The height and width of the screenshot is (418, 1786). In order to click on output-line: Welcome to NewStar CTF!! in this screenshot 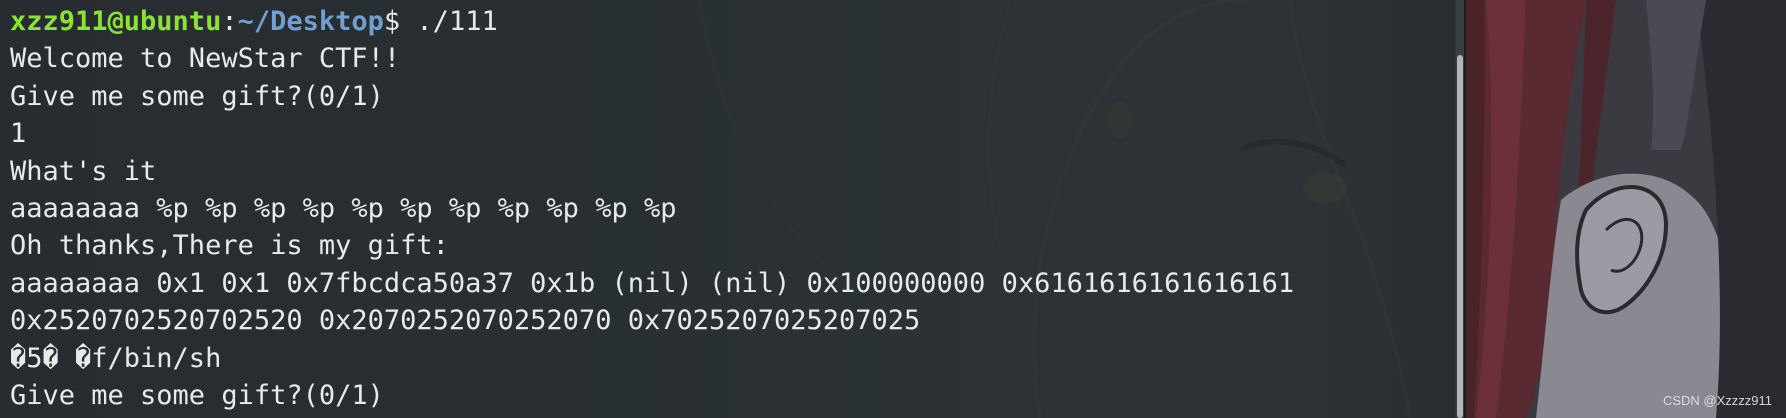, I will do `click(205, 59)`.